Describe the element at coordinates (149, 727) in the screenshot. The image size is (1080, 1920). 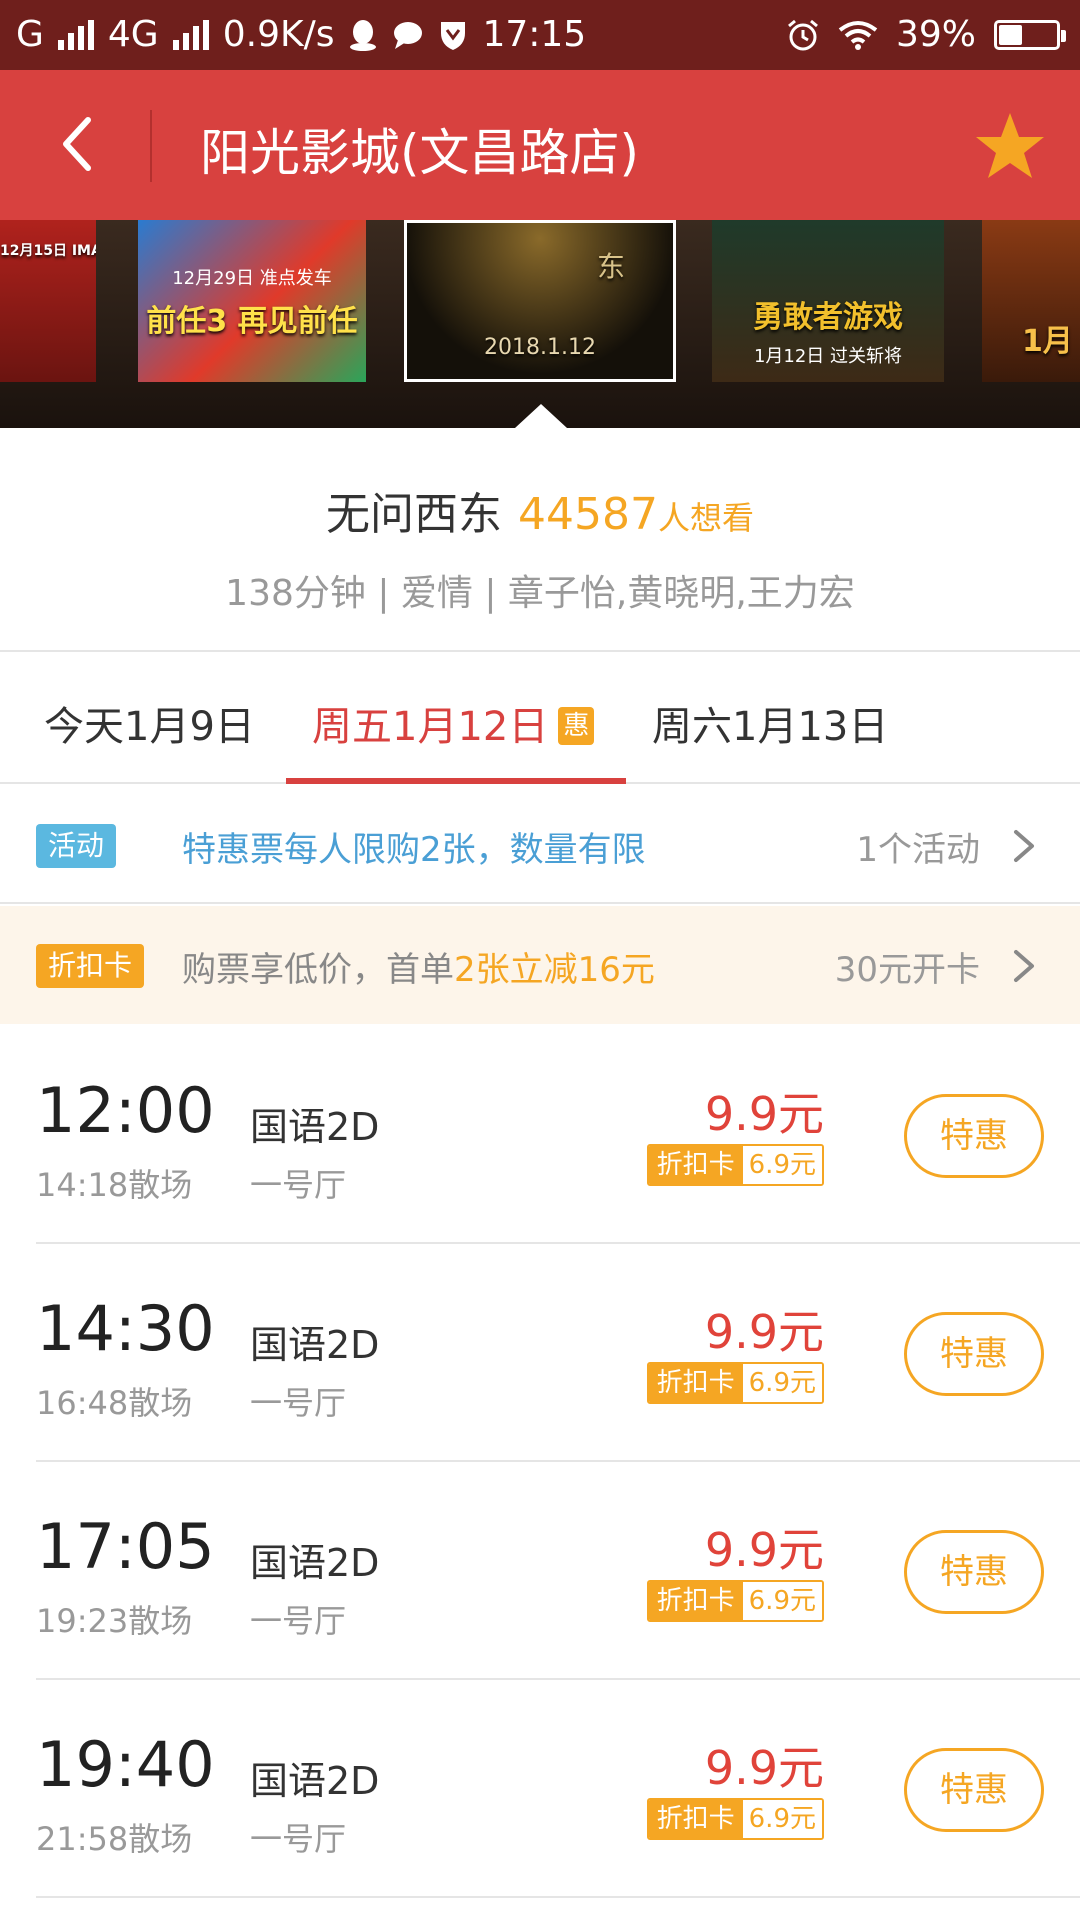
I see `tab-label: 今天1月9日` at that location.